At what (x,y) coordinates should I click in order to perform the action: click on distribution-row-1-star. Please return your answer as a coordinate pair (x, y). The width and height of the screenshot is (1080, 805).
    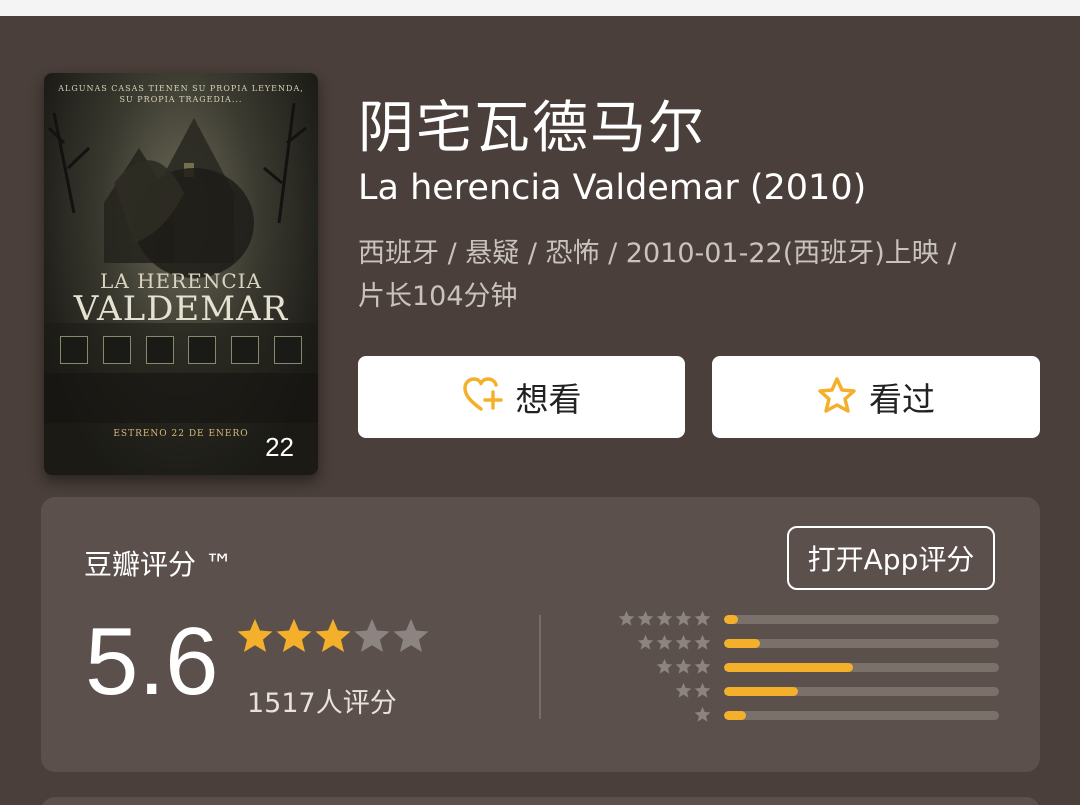
    Looking at the image, I should click on (806, 717).